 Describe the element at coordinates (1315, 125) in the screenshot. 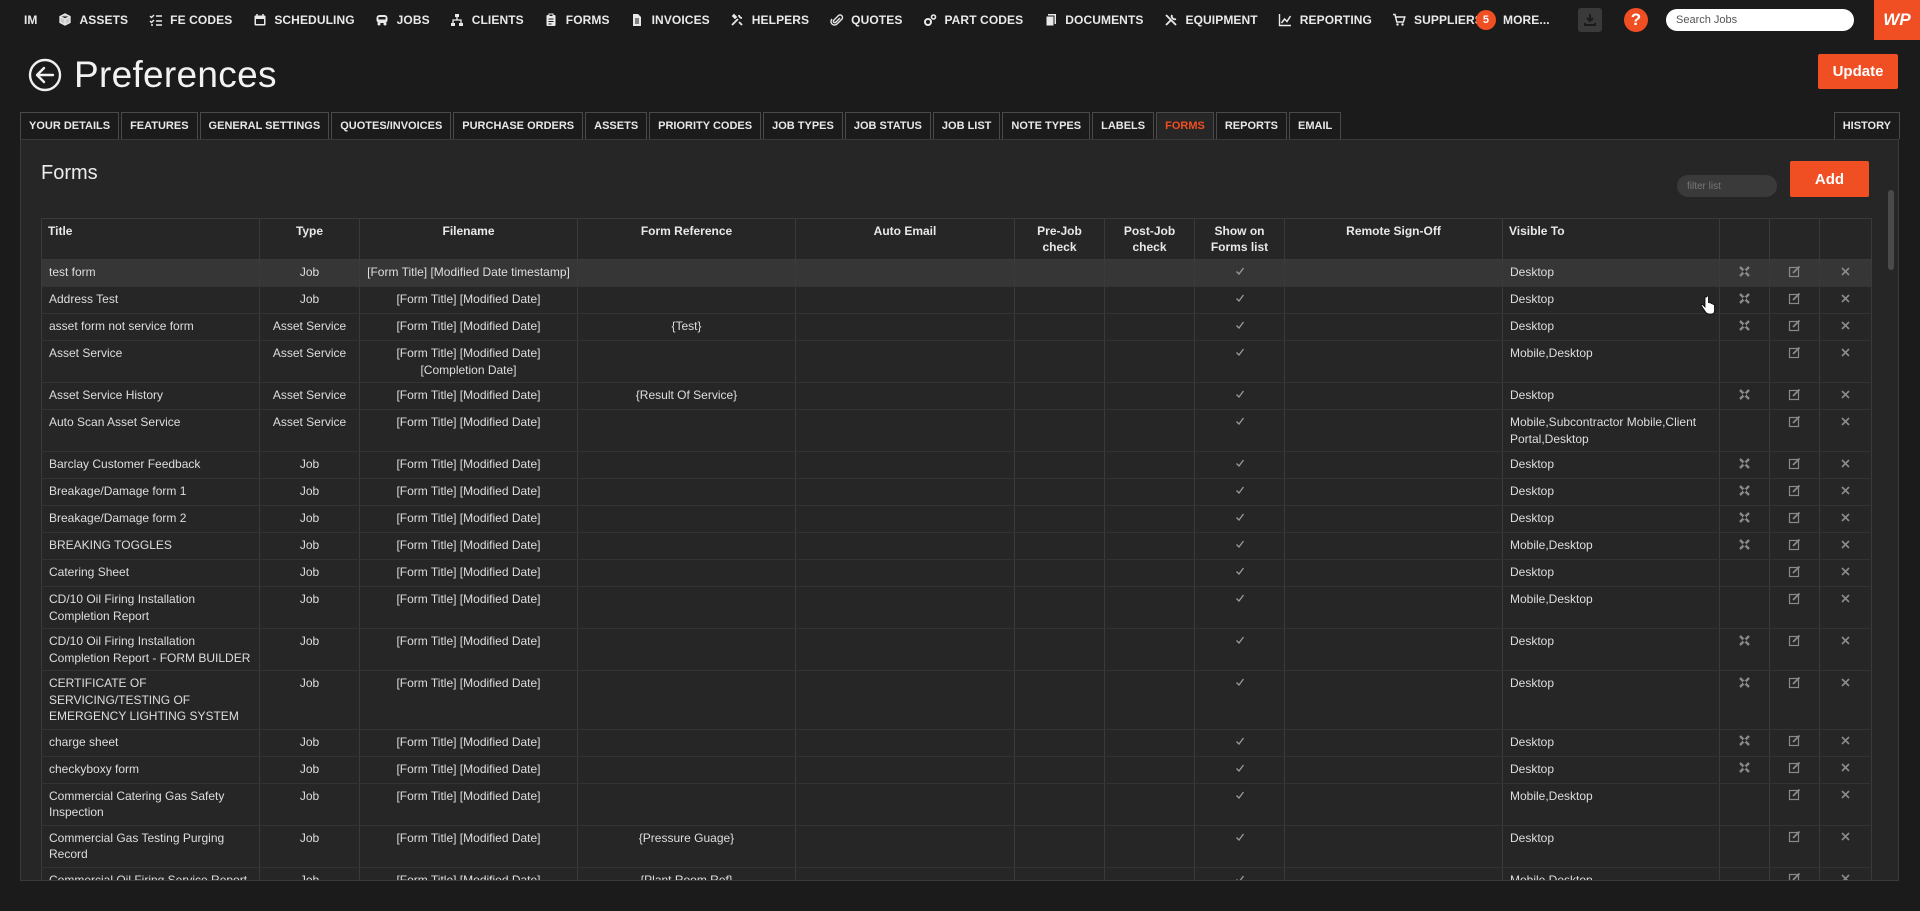

I see `tab-email: EMAIL` at that location.